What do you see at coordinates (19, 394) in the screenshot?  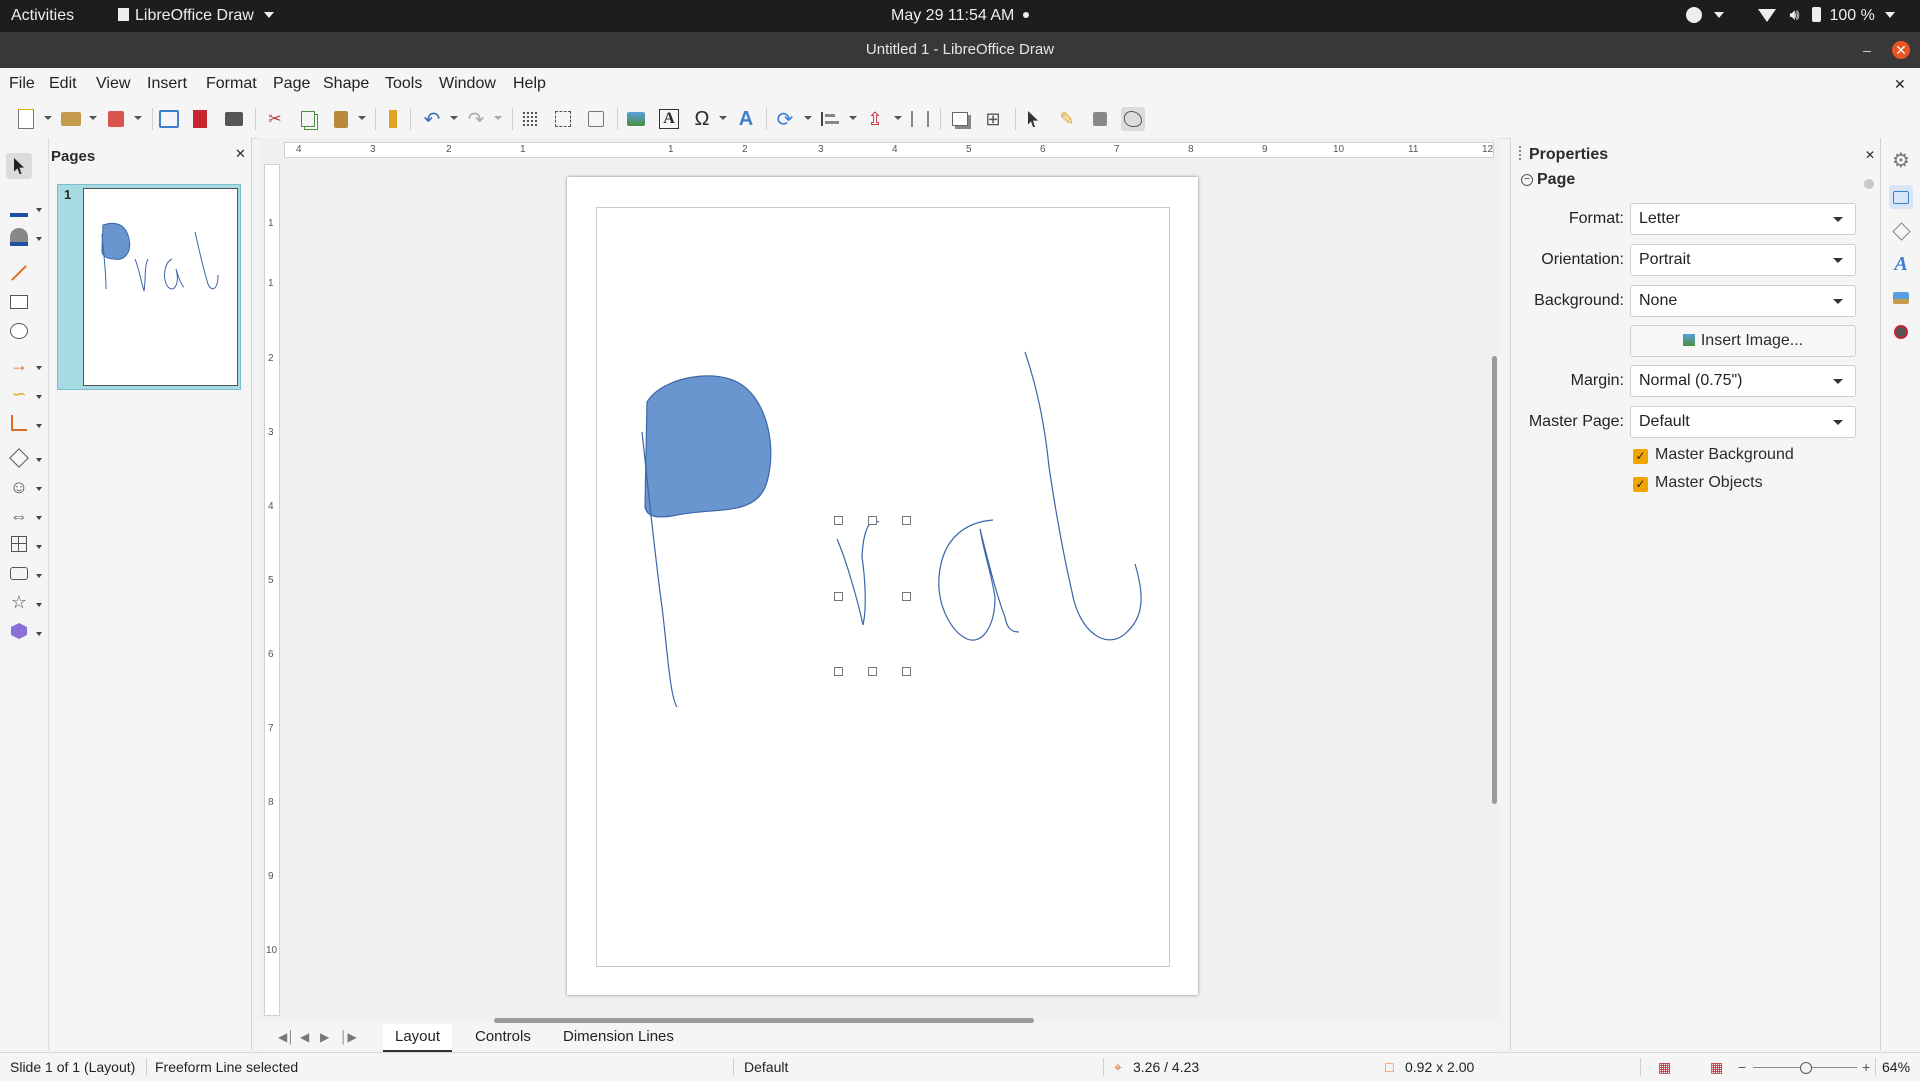 I see `curves-polygons-icon: ∽` at bounding box center [19, 394].